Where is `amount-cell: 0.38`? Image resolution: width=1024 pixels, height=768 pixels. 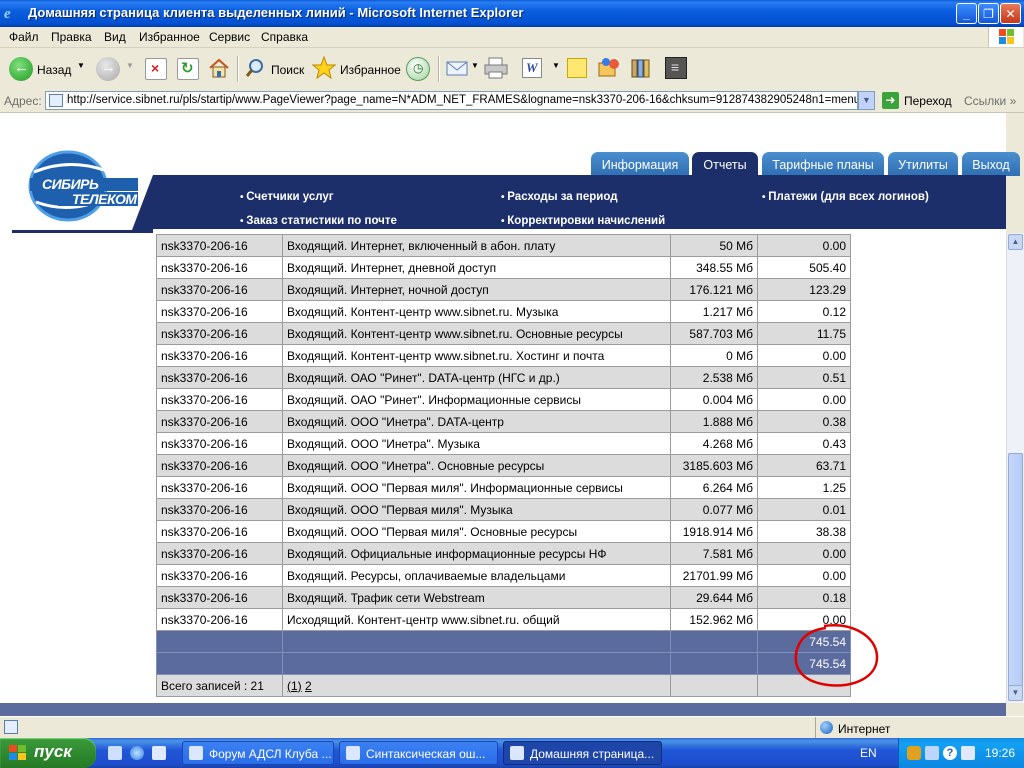
amount-cell: 0.38 is located at coordinates (804, 421).